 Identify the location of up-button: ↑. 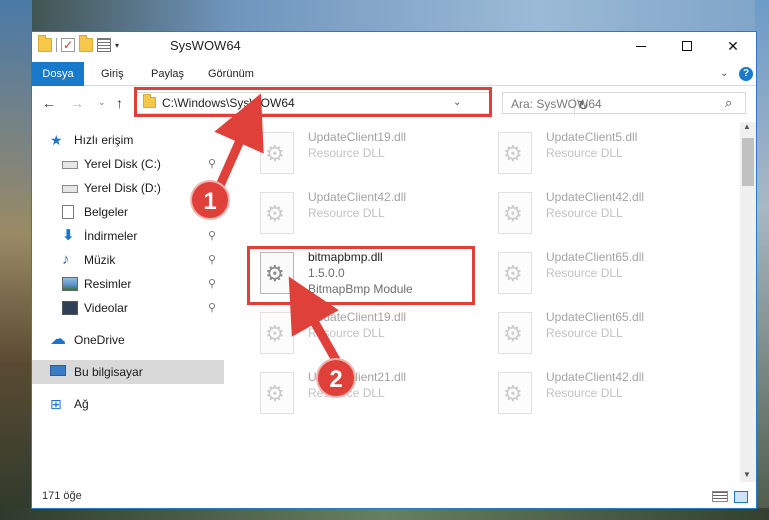
(119, 103).